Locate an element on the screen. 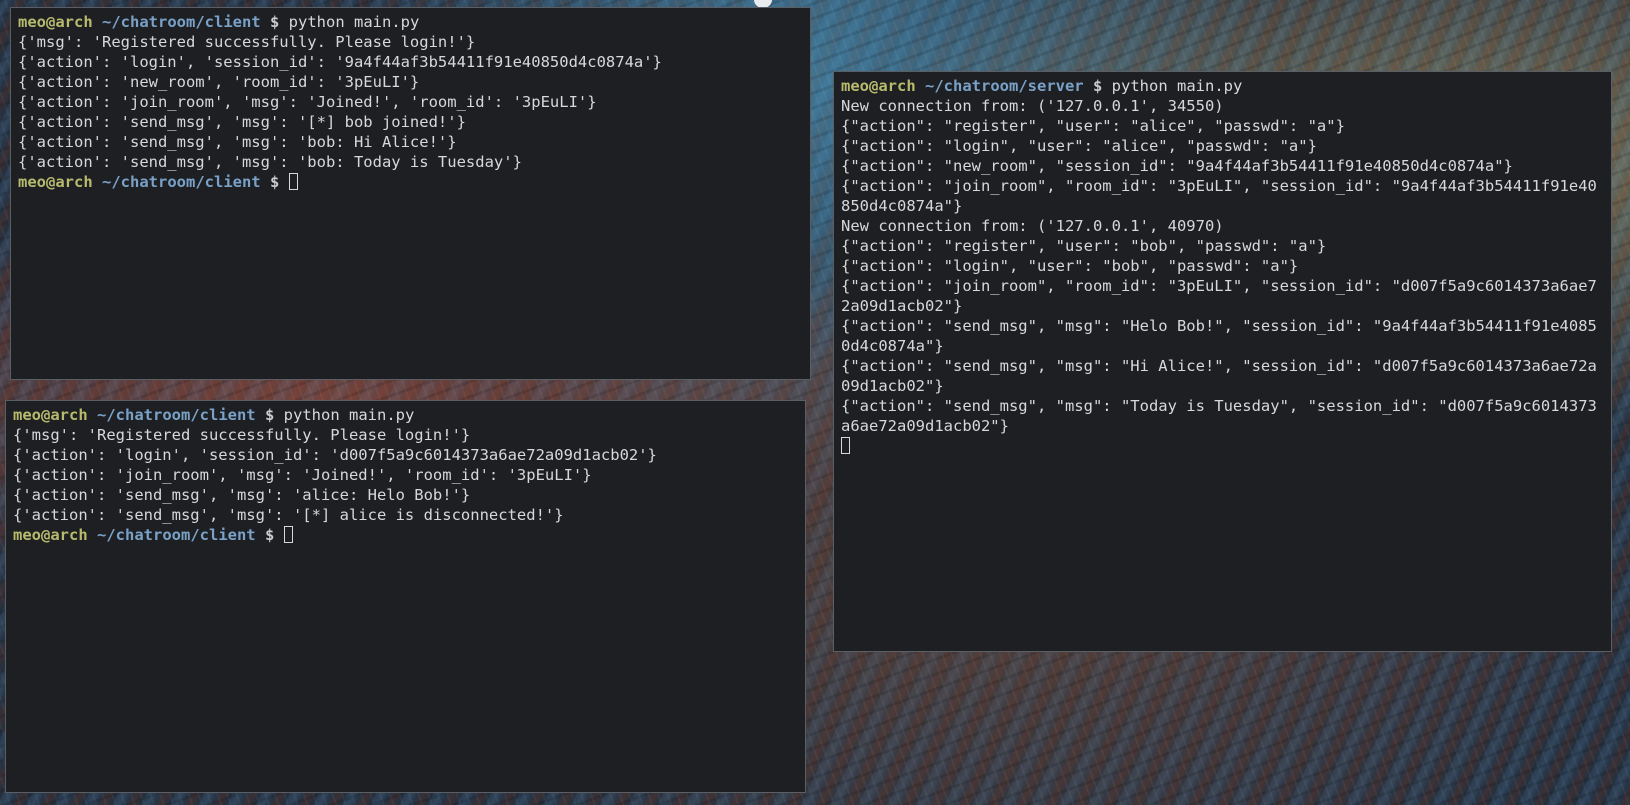 The image size is (1630, 805). cursor-line is located at coordinates (1222, 446).